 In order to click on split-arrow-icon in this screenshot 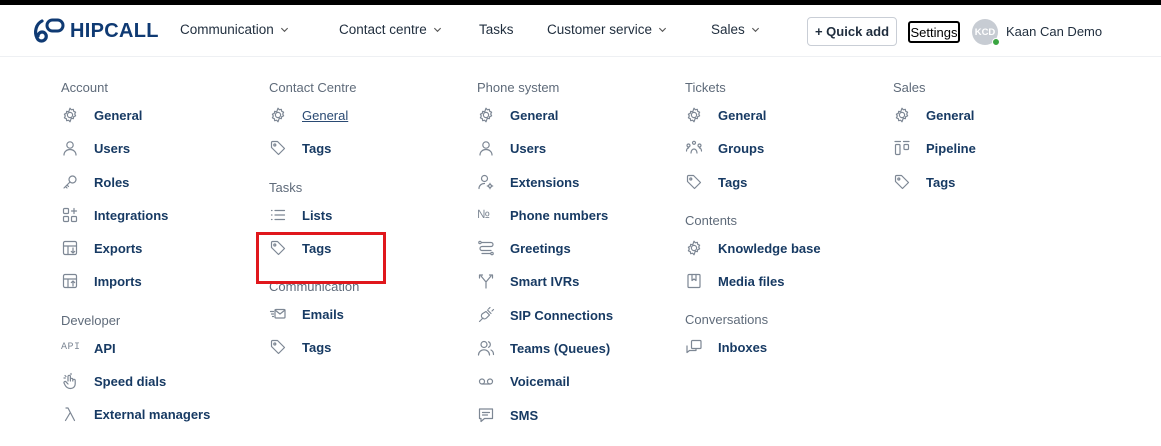, I will do `click(486, 281)`.